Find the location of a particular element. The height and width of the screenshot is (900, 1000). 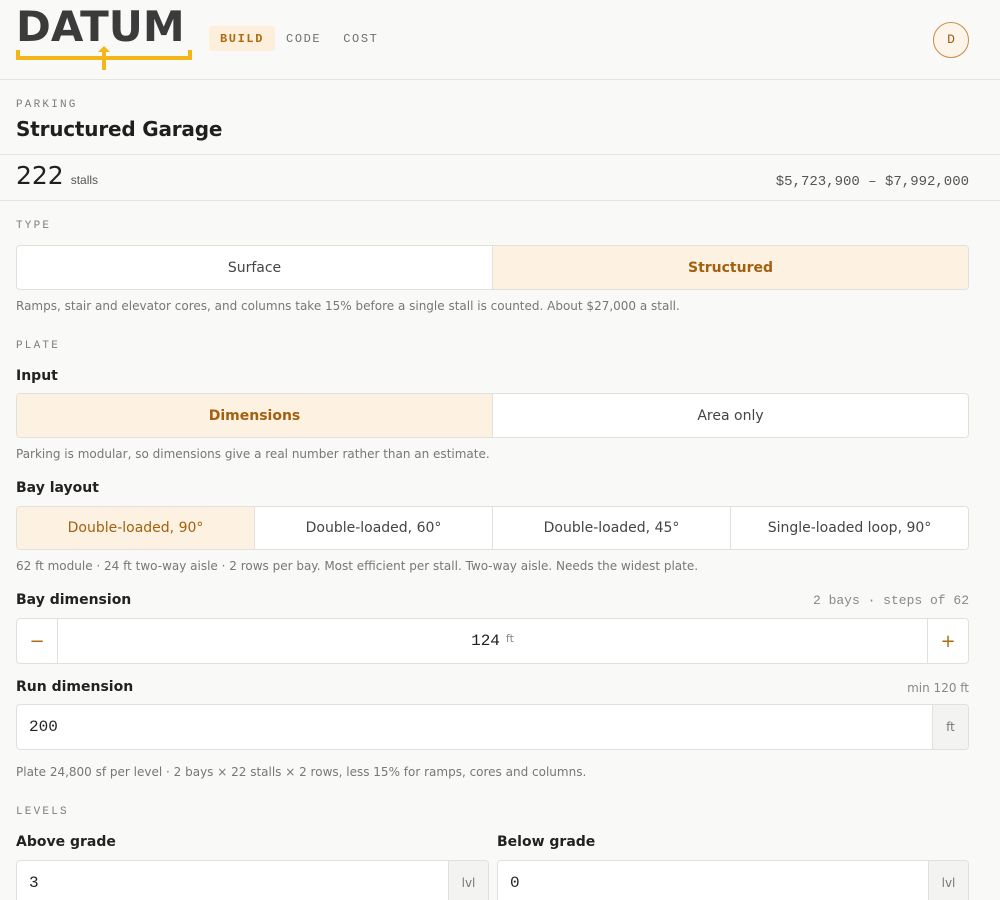

nav-tab-cost: COST is located at coordinates (360, 38).